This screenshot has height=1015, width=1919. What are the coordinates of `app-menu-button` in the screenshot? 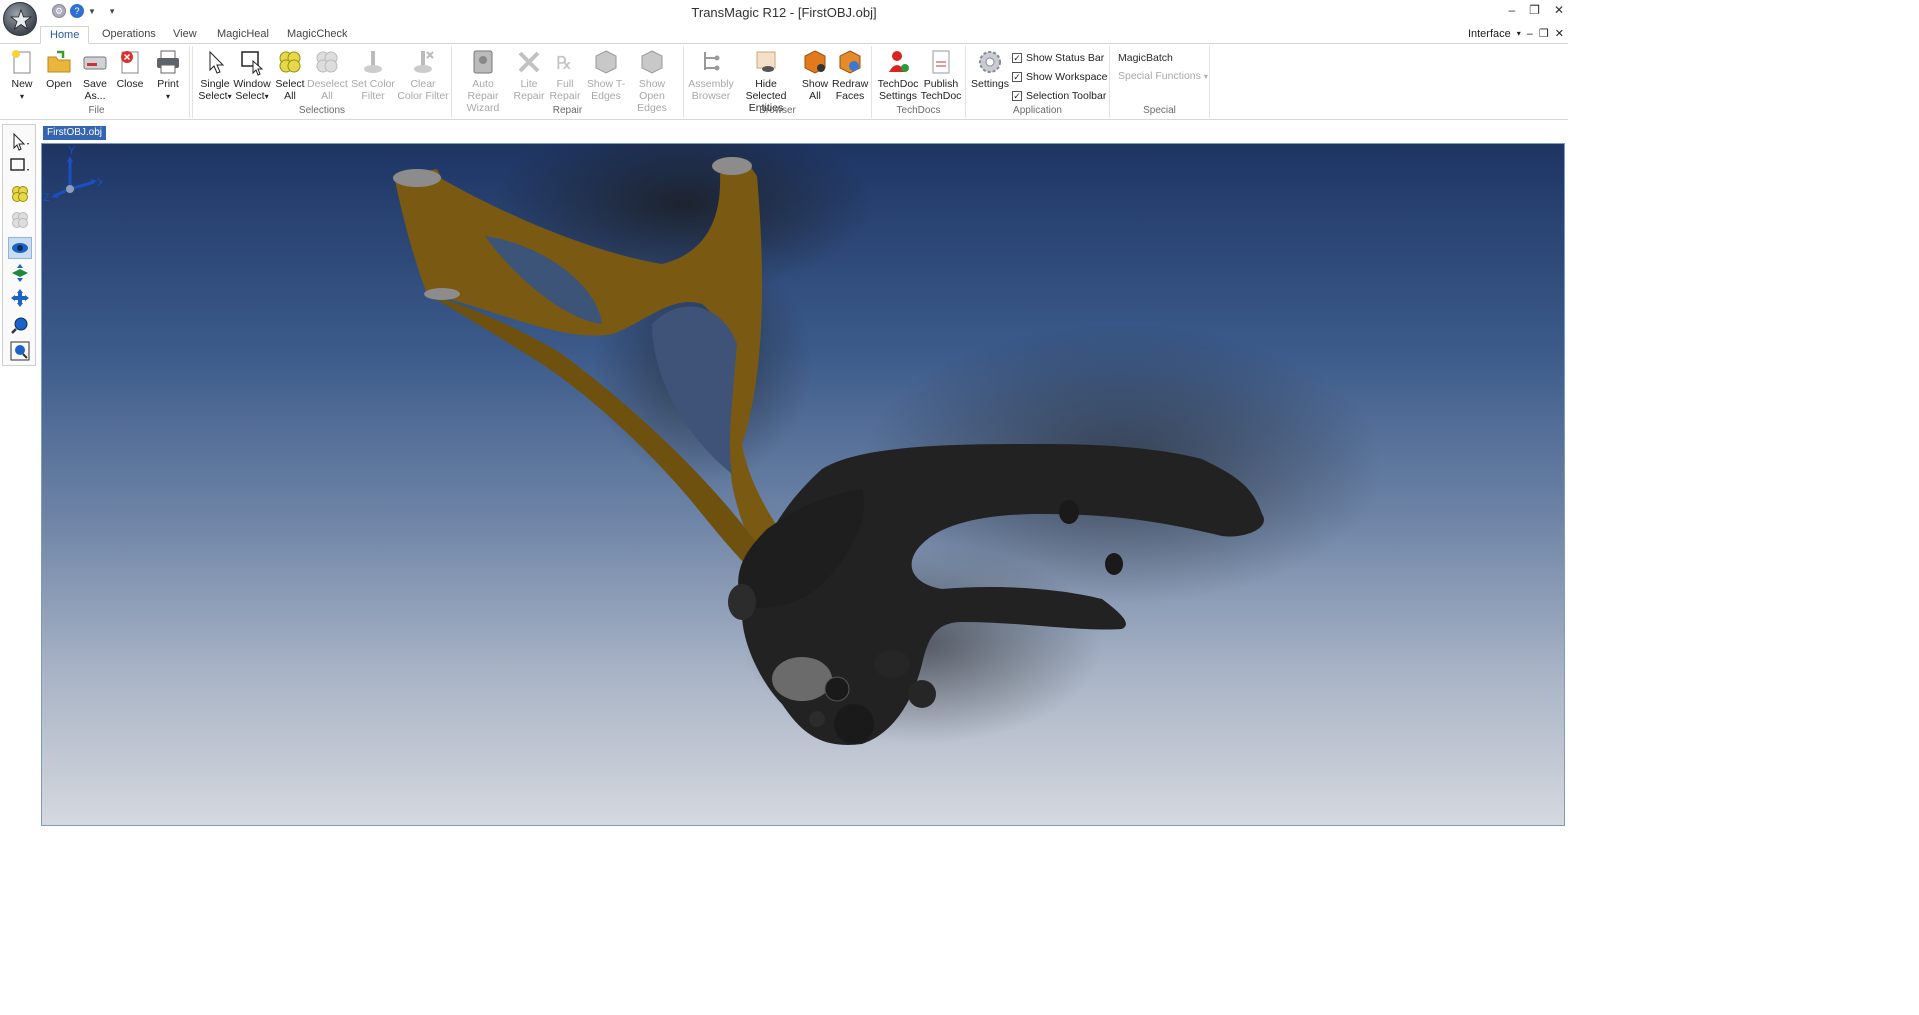 It's located at (20, 19).